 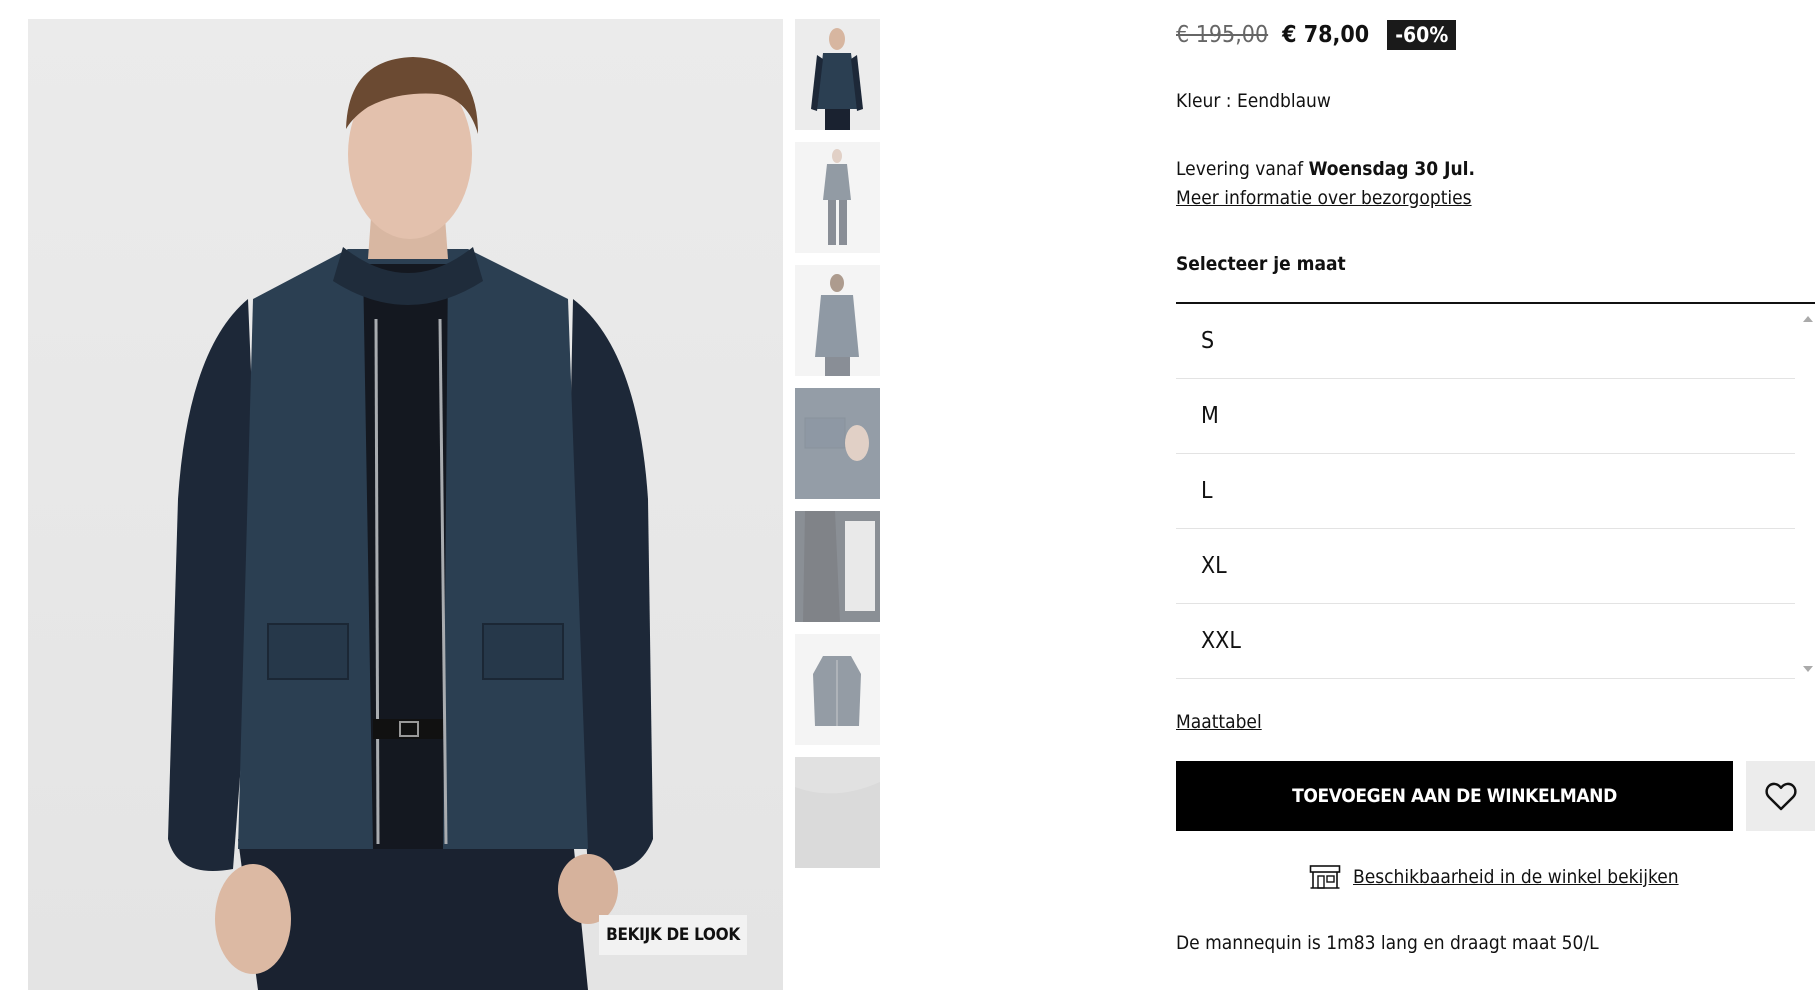 I want to click on fabric-detail-thumbnail, so click(x=837, y=812).